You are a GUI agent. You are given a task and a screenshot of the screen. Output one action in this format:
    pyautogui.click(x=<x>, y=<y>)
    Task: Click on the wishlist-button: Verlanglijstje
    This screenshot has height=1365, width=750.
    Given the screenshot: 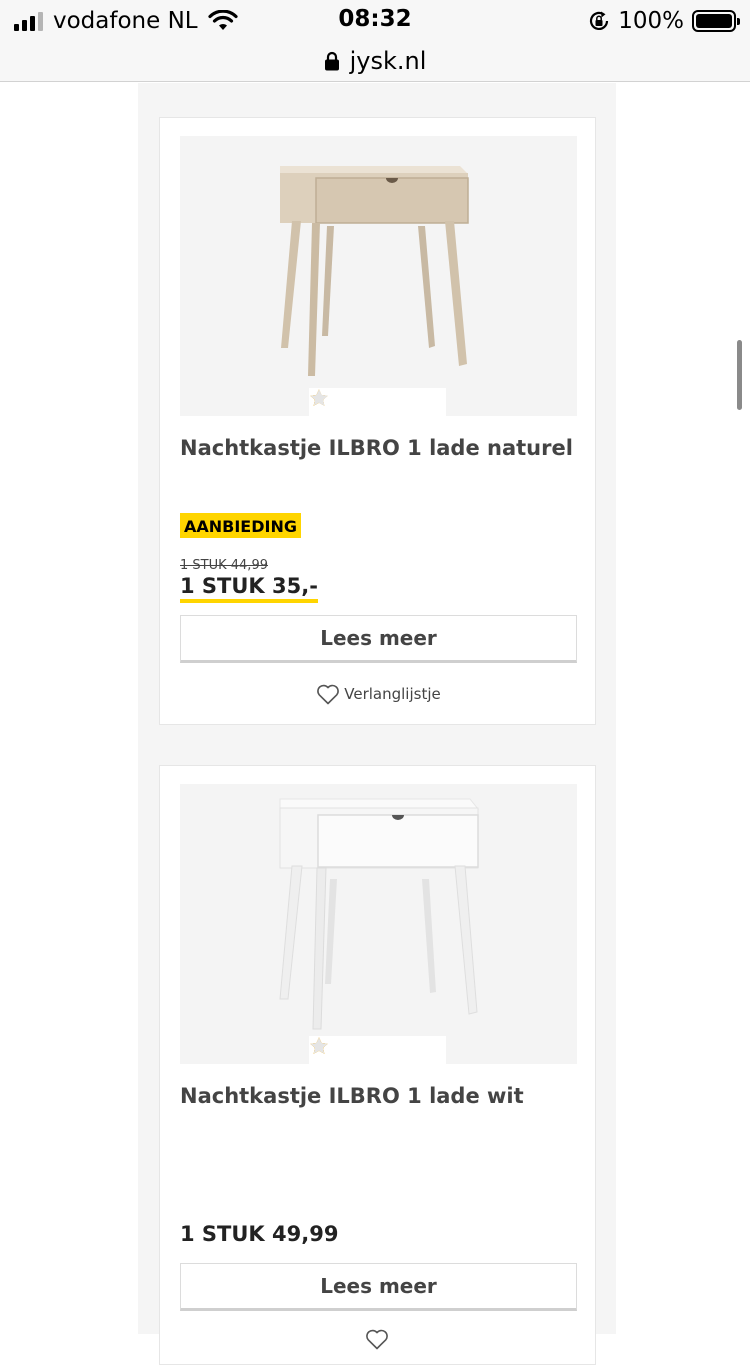 What is the action you would take?
    pyautogui.click(x=378, y=694)
    